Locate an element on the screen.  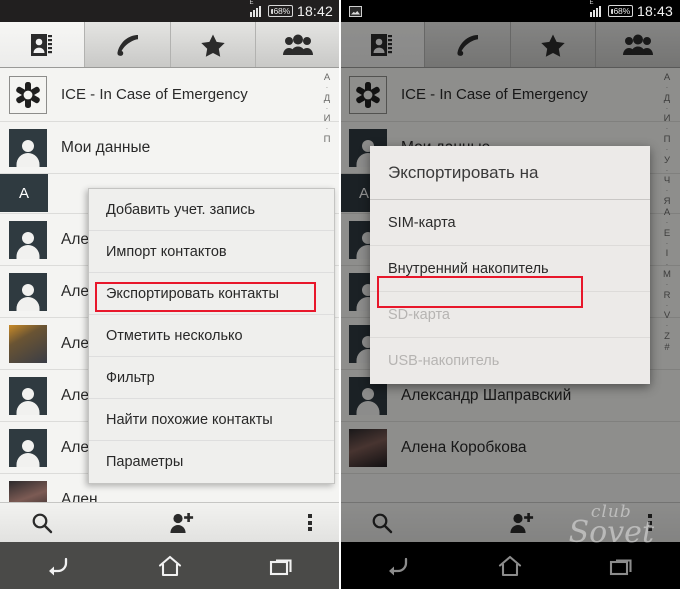
home-button is located at coordinates (170, 566).